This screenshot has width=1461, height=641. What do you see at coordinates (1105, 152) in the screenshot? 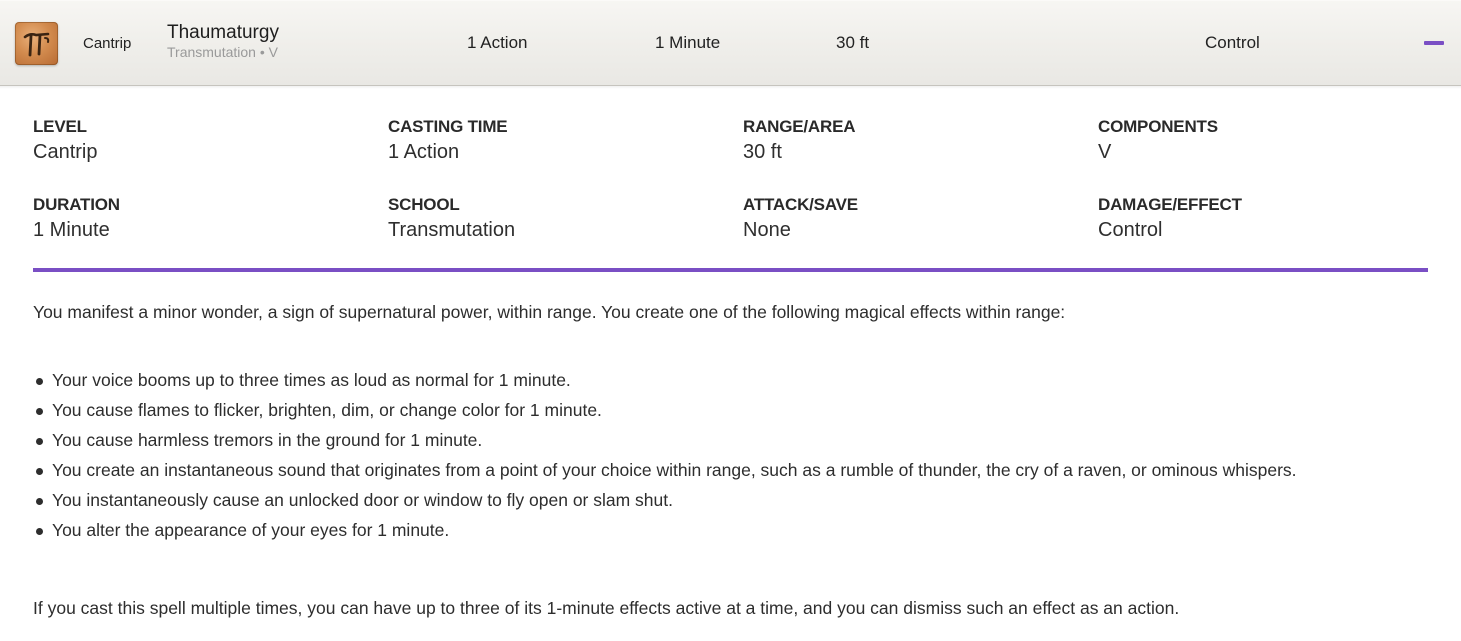
I see `stat-value: V` at bounding box center [1105, 152].